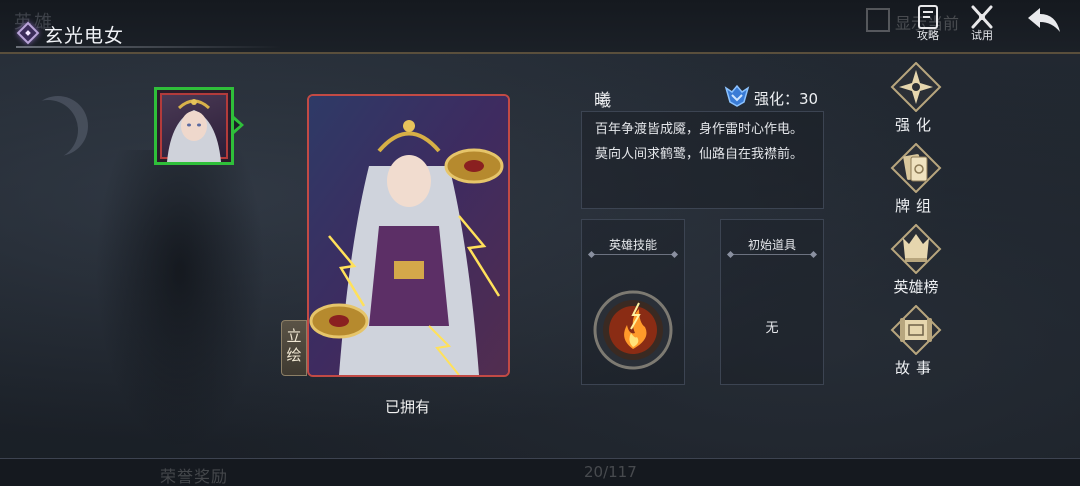  I want to click on enhance-shield-icon, so click(737, 95).